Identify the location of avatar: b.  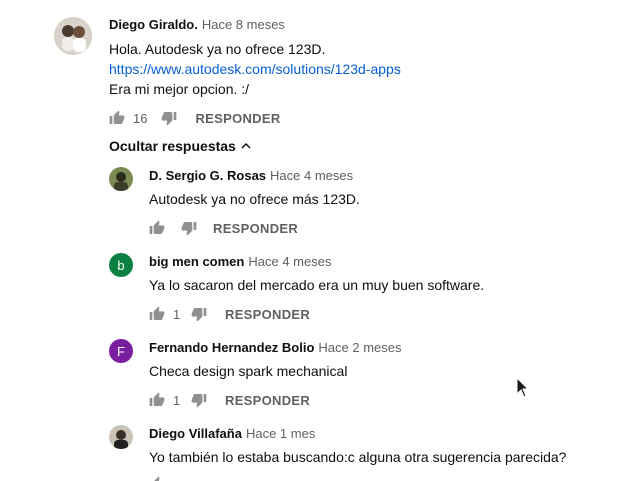
(121, 265).